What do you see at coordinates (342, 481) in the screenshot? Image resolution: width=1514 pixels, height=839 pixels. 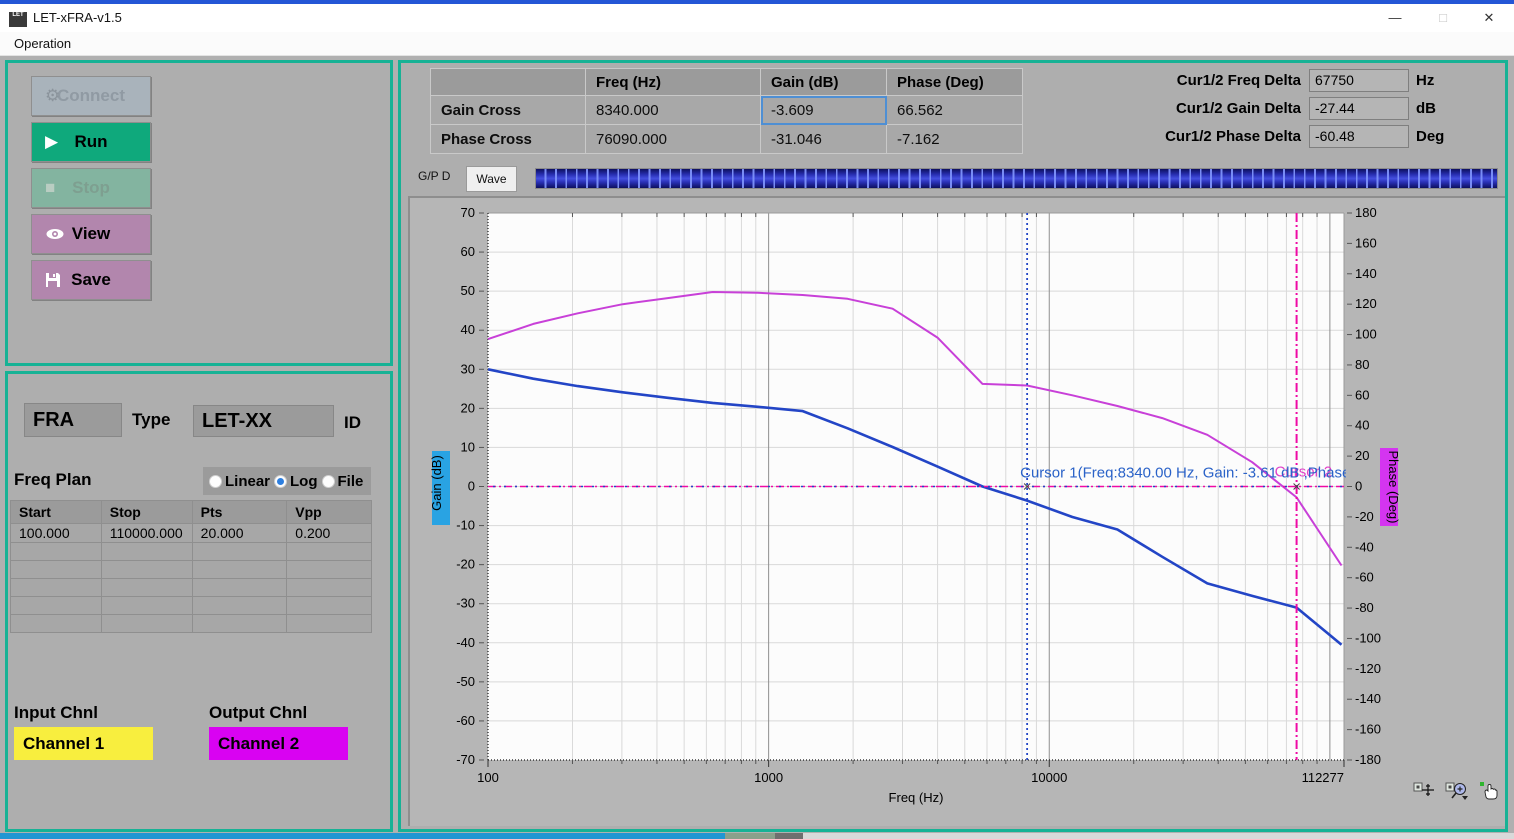 I see `radio-file: File` at bounding box center [342, 481].